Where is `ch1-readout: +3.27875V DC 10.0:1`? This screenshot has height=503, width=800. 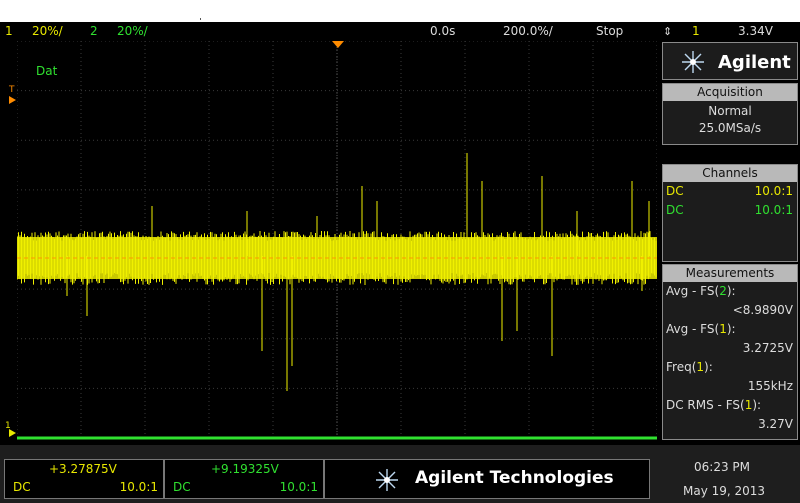
ch1-readout: +3.27875V DC 10.0:1 is located at coordinates (84, 479).